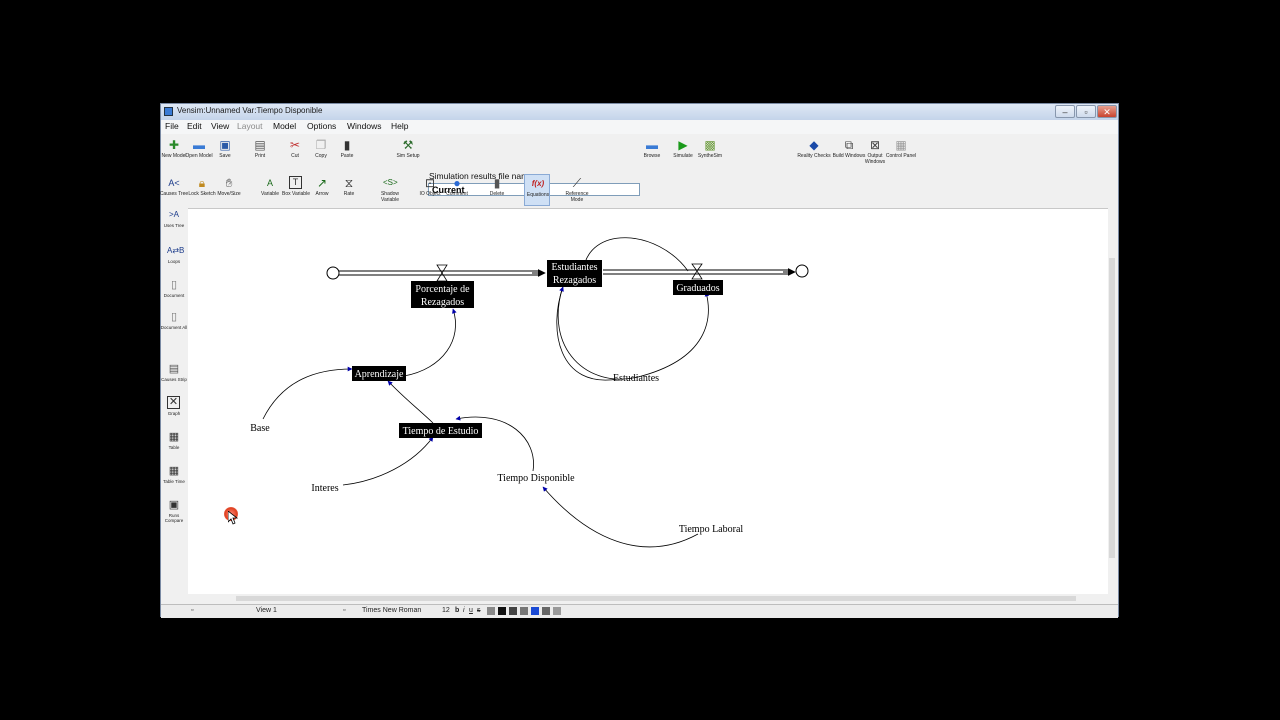 This screenshot has width=1280, height=720. What do you see at coordinates (174, 480) in the screenshot?
I see `table-time-button: ▦ Table Time` at bounding box center [174, 480].